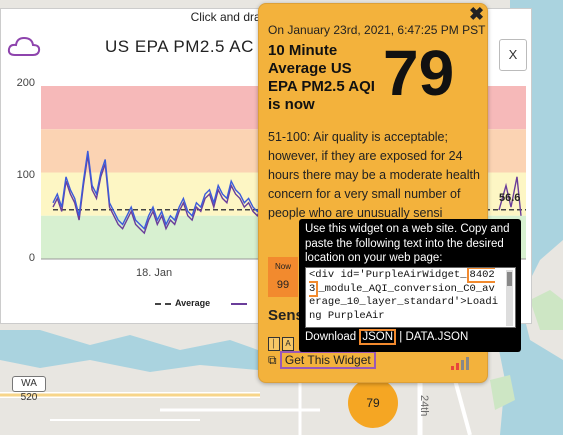  I want to click on y-tick-0: 0, so click(31, 258).